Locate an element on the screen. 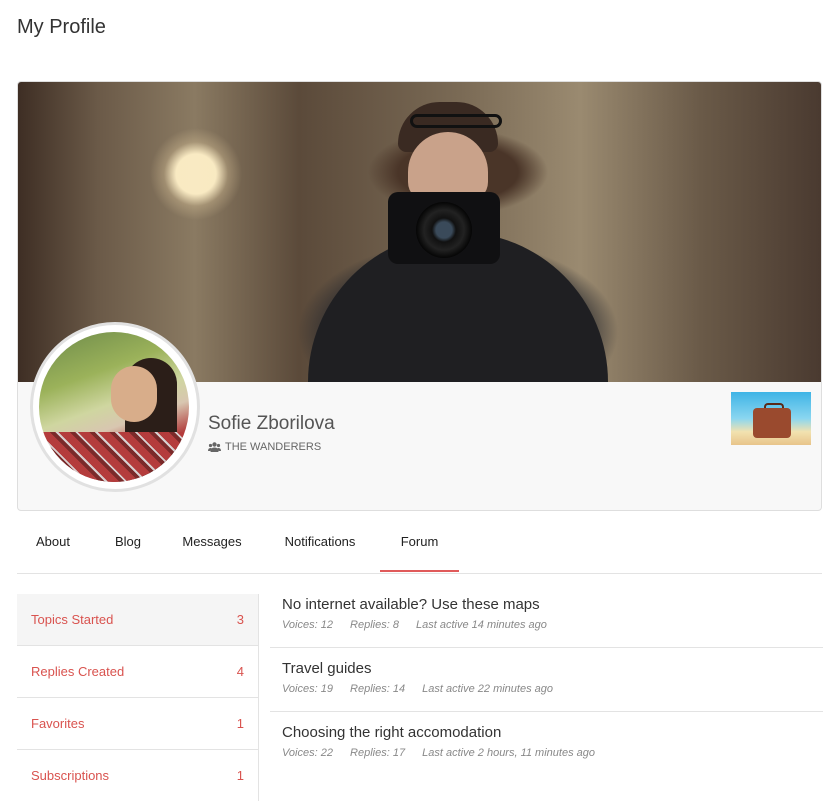  group-link: THE WANDERERS is located at coordinates (264, 447).